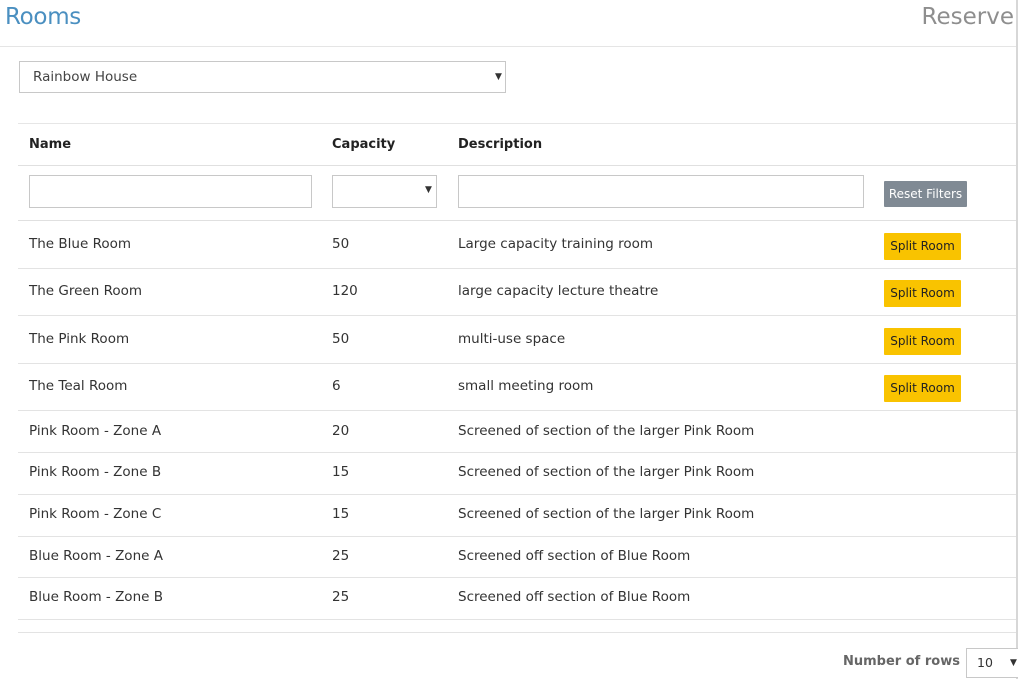 This screenshot has height=679, width=1018. Describe the element at coordinates (170, 191) in the screenshot. I see `name-filter-input` at that location.